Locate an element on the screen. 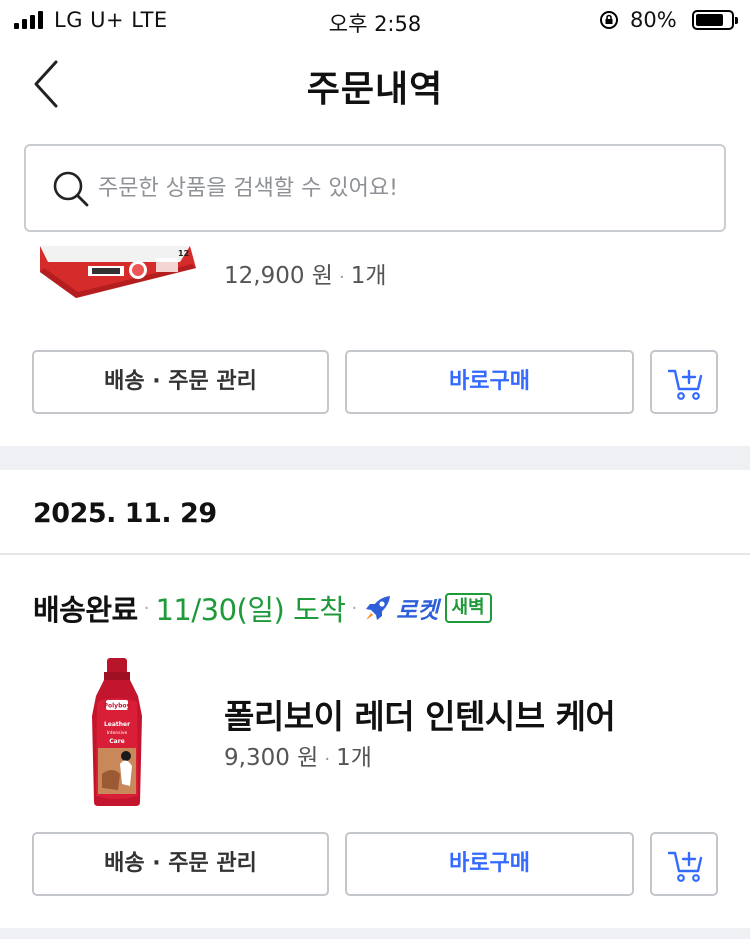 The image size is (750, 939). product-thumbnail: Polyboy Leather Intensive Care is located at coordinates (117, 732).